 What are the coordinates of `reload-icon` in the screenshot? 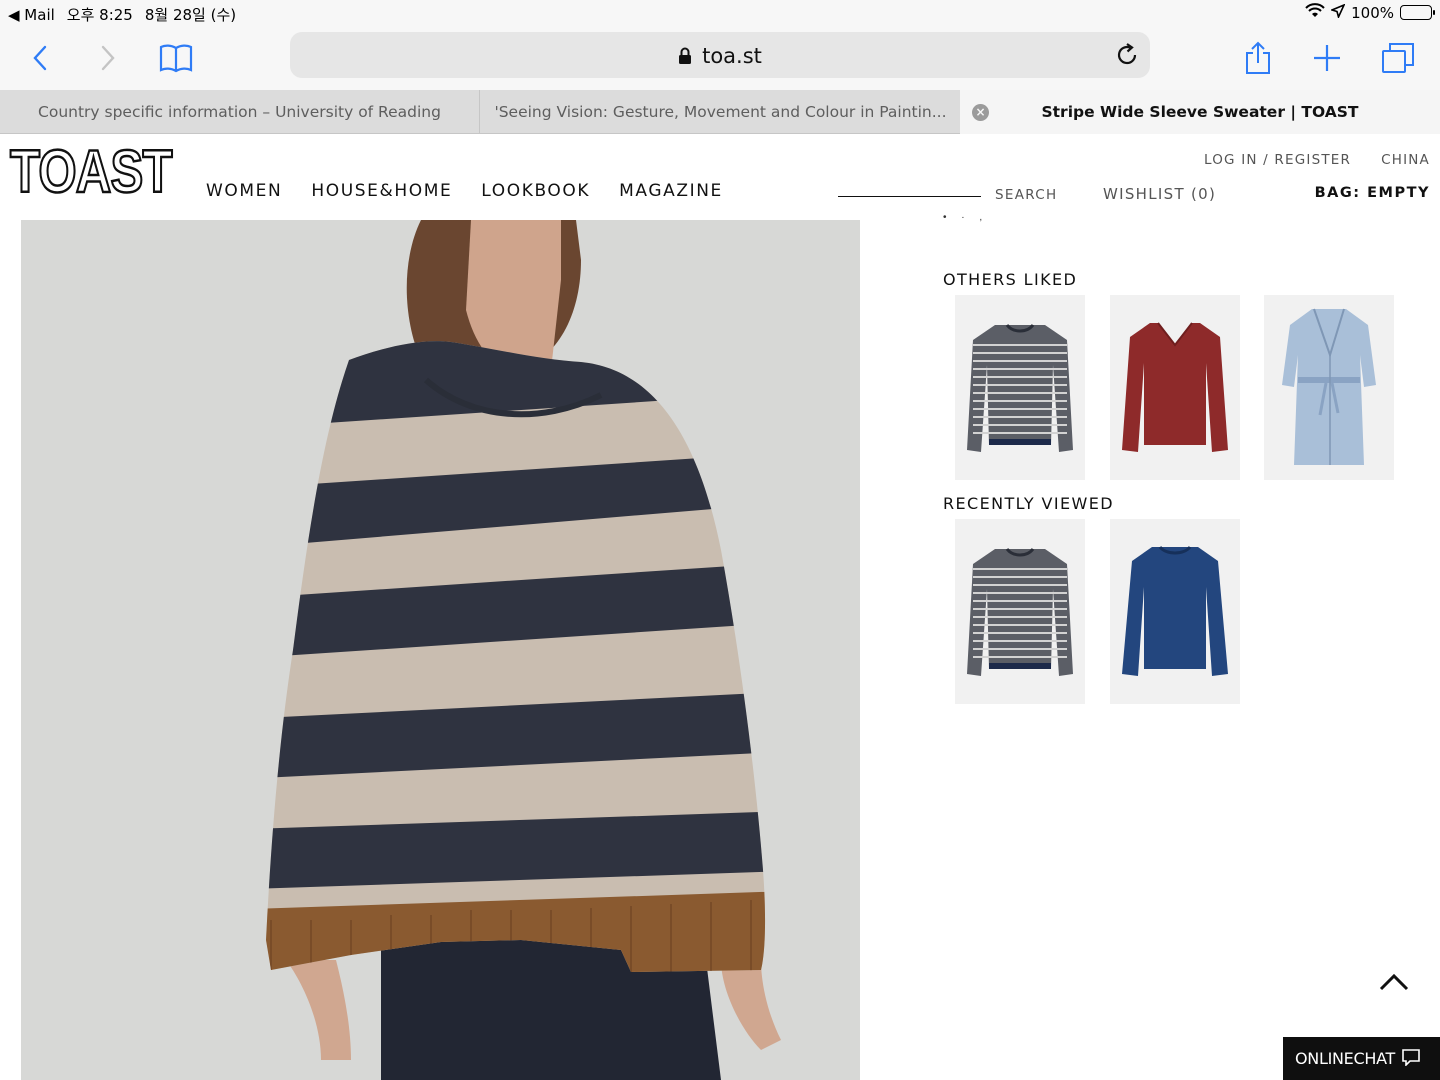 It's located at (1127, 57).